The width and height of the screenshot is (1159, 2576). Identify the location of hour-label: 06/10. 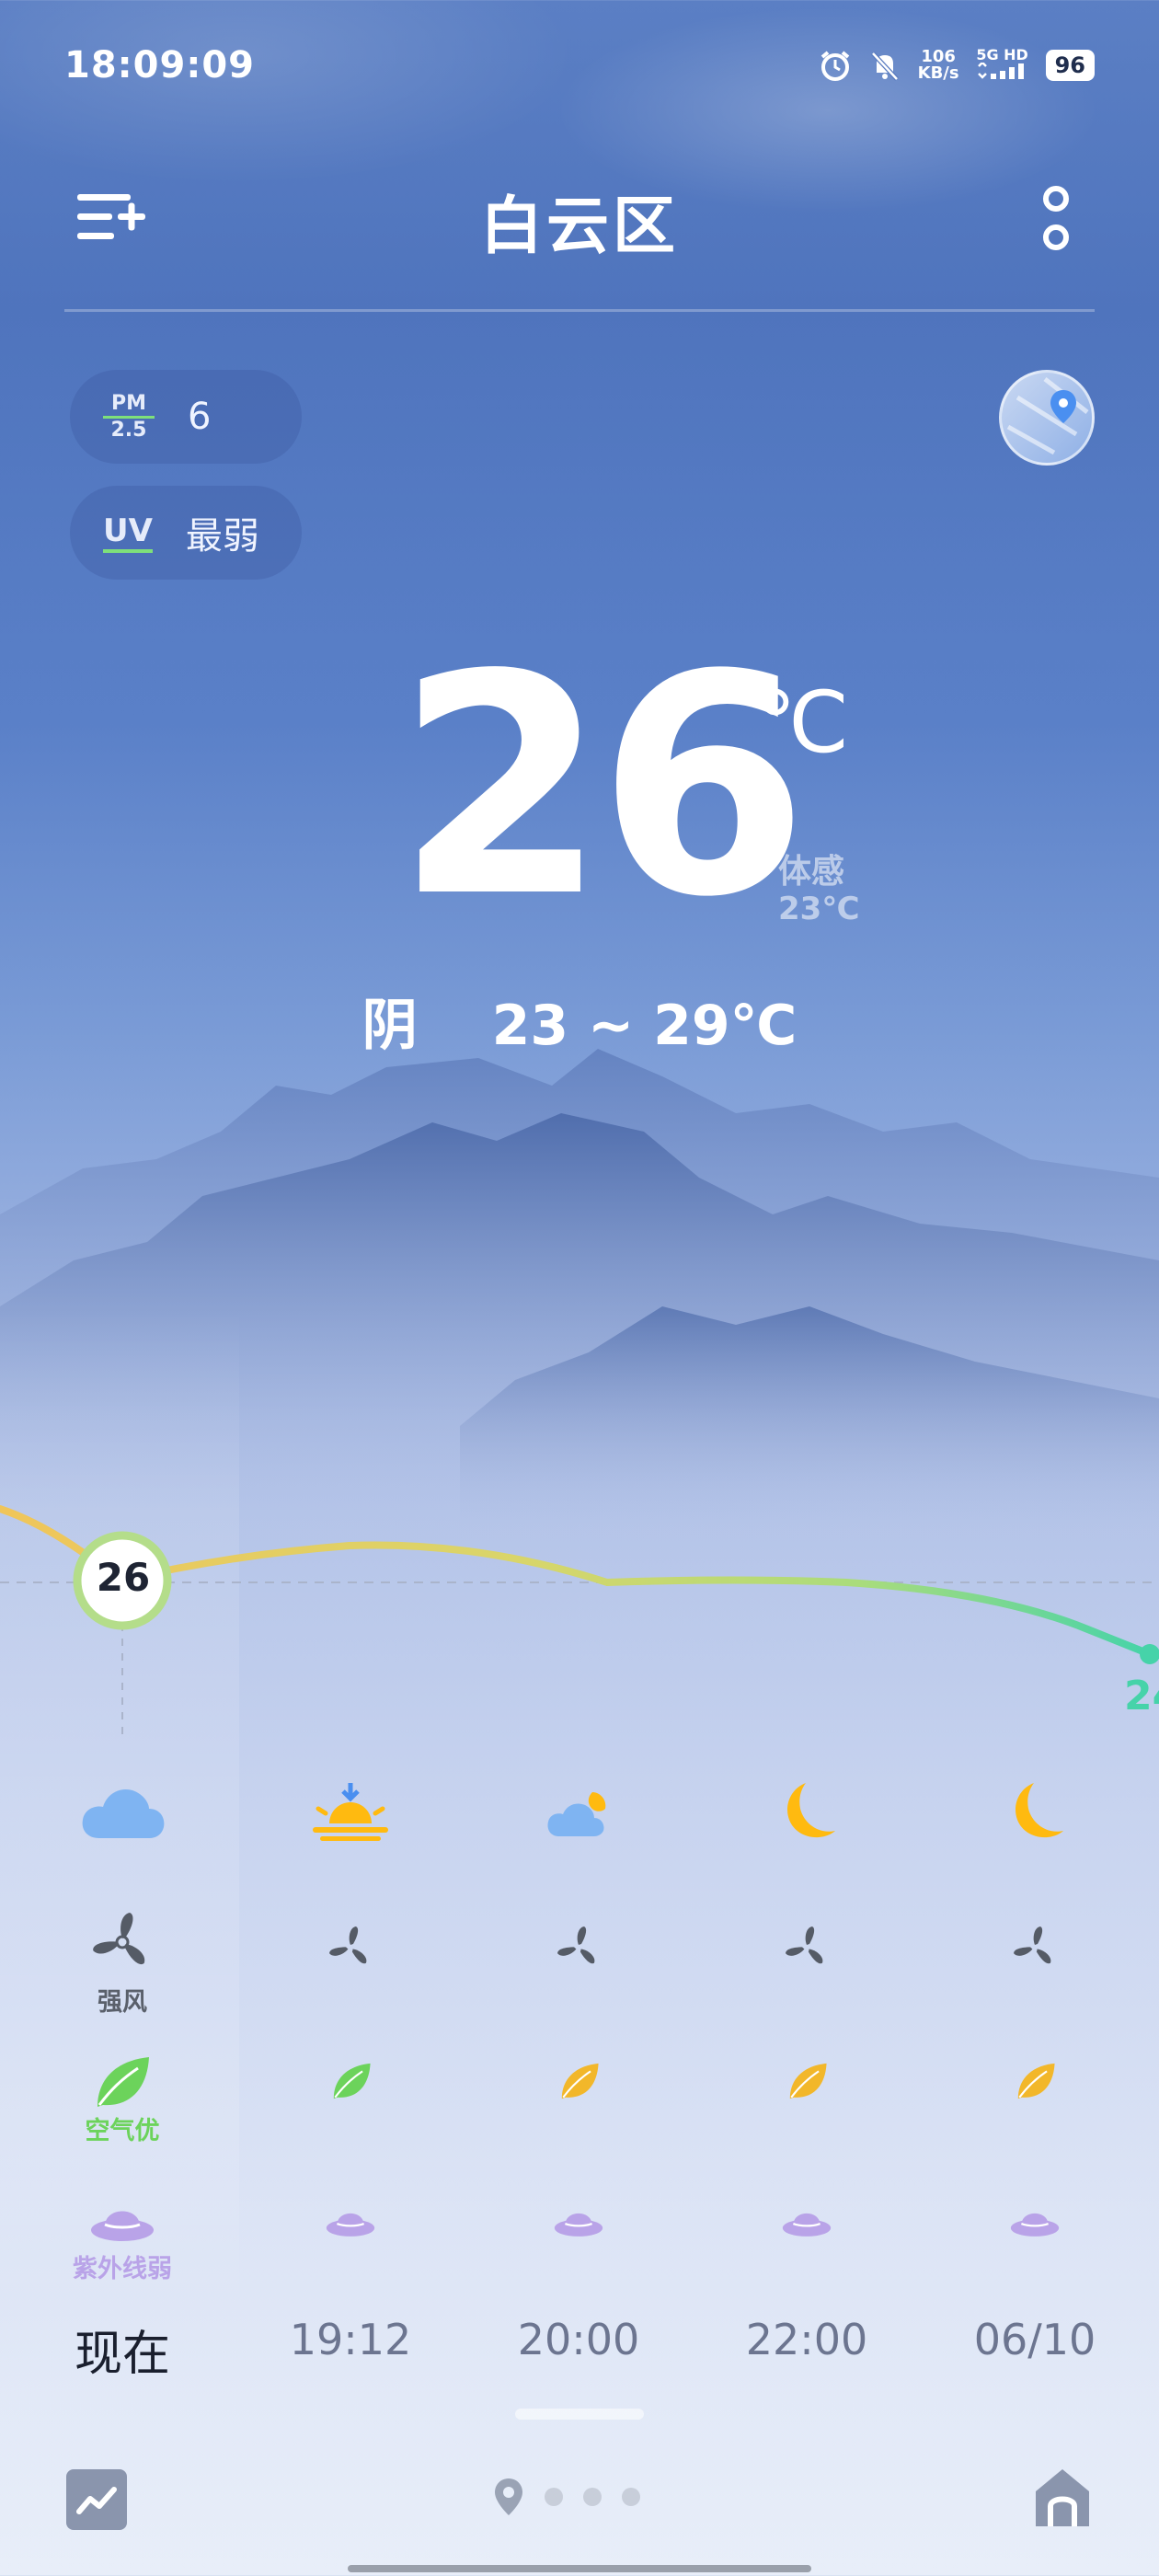
(1034, 2339).